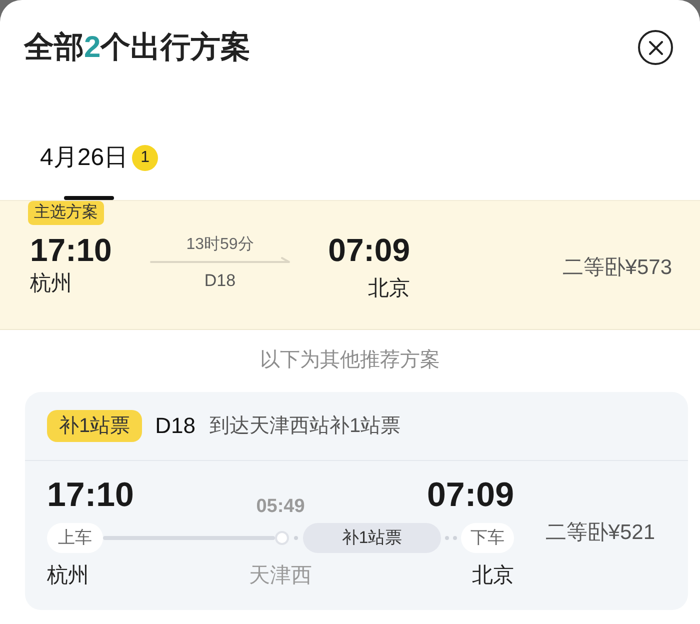 The width and height of the screenshot is (700, 624). I want to click on segment-label: 补1站票, so click(372, 538).